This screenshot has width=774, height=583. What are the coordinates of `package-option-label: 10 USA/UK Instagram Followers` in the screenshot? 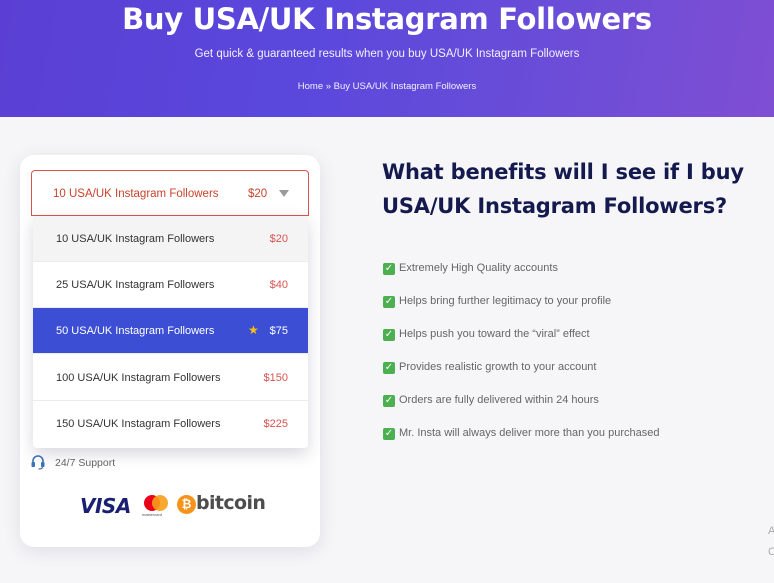 It's located at (135, 239).